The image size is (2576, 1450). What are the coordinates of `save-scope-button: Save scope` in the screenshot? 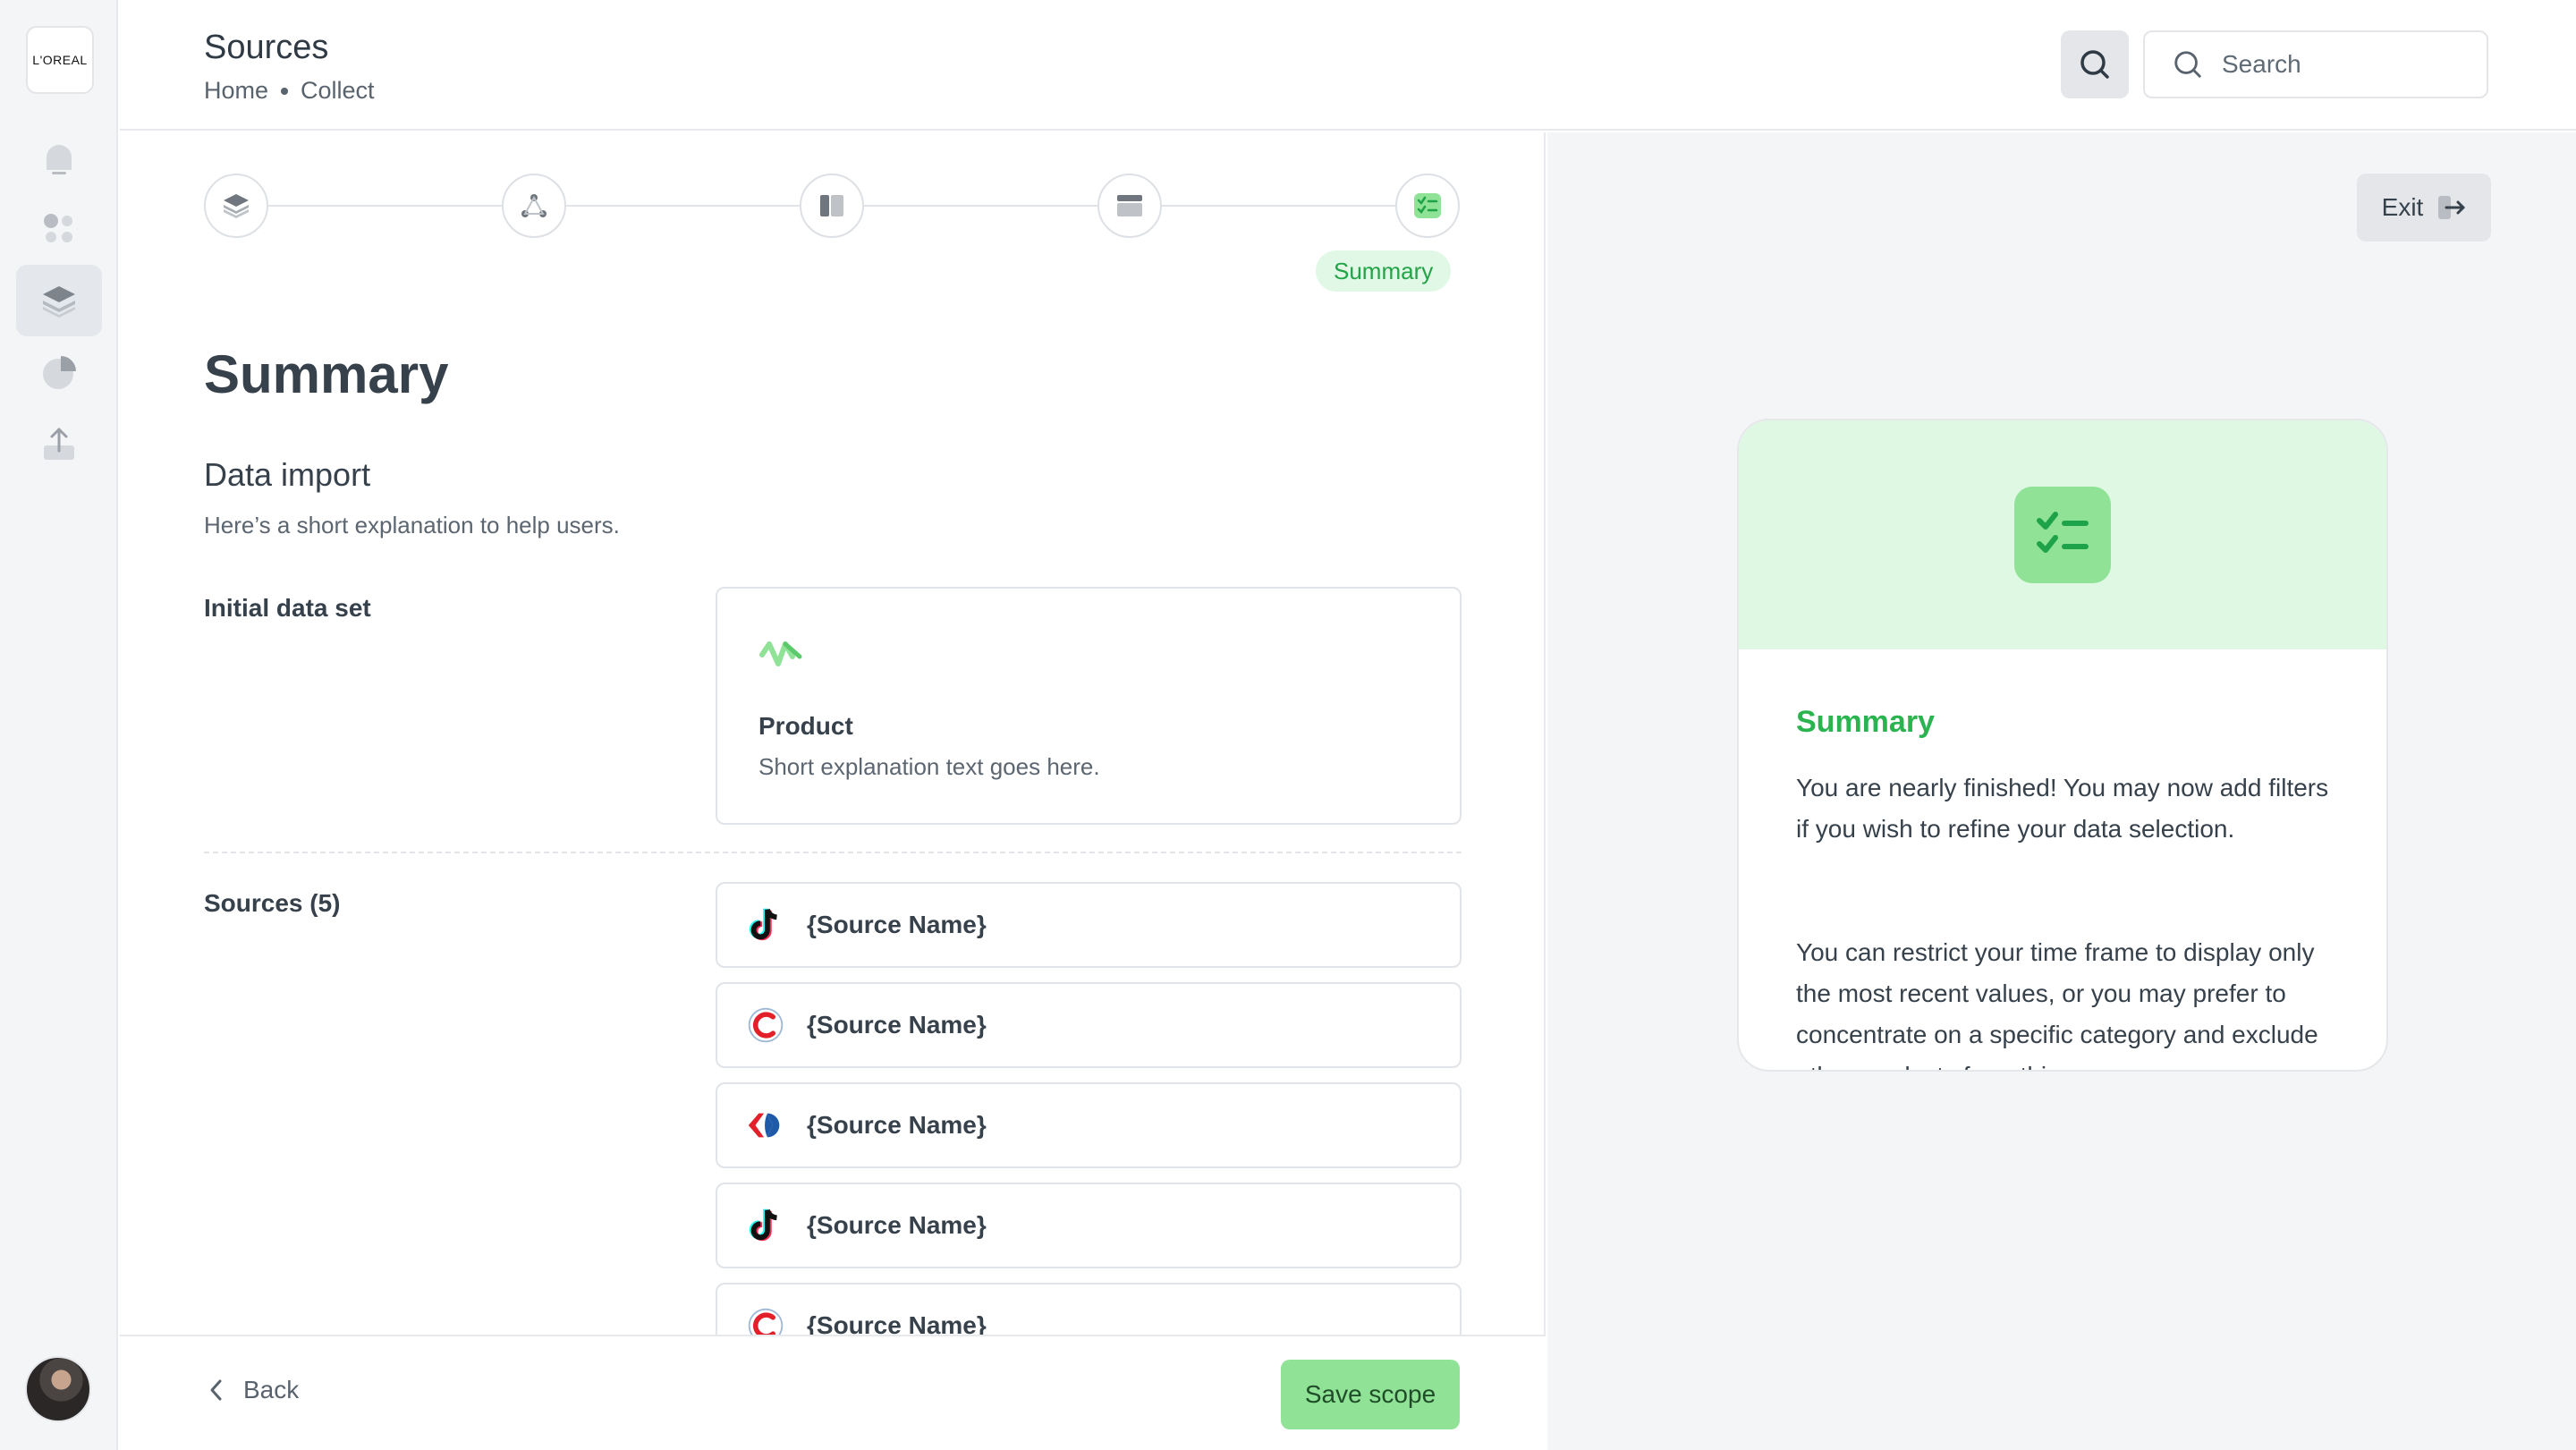 It's located at (1370, 1394).